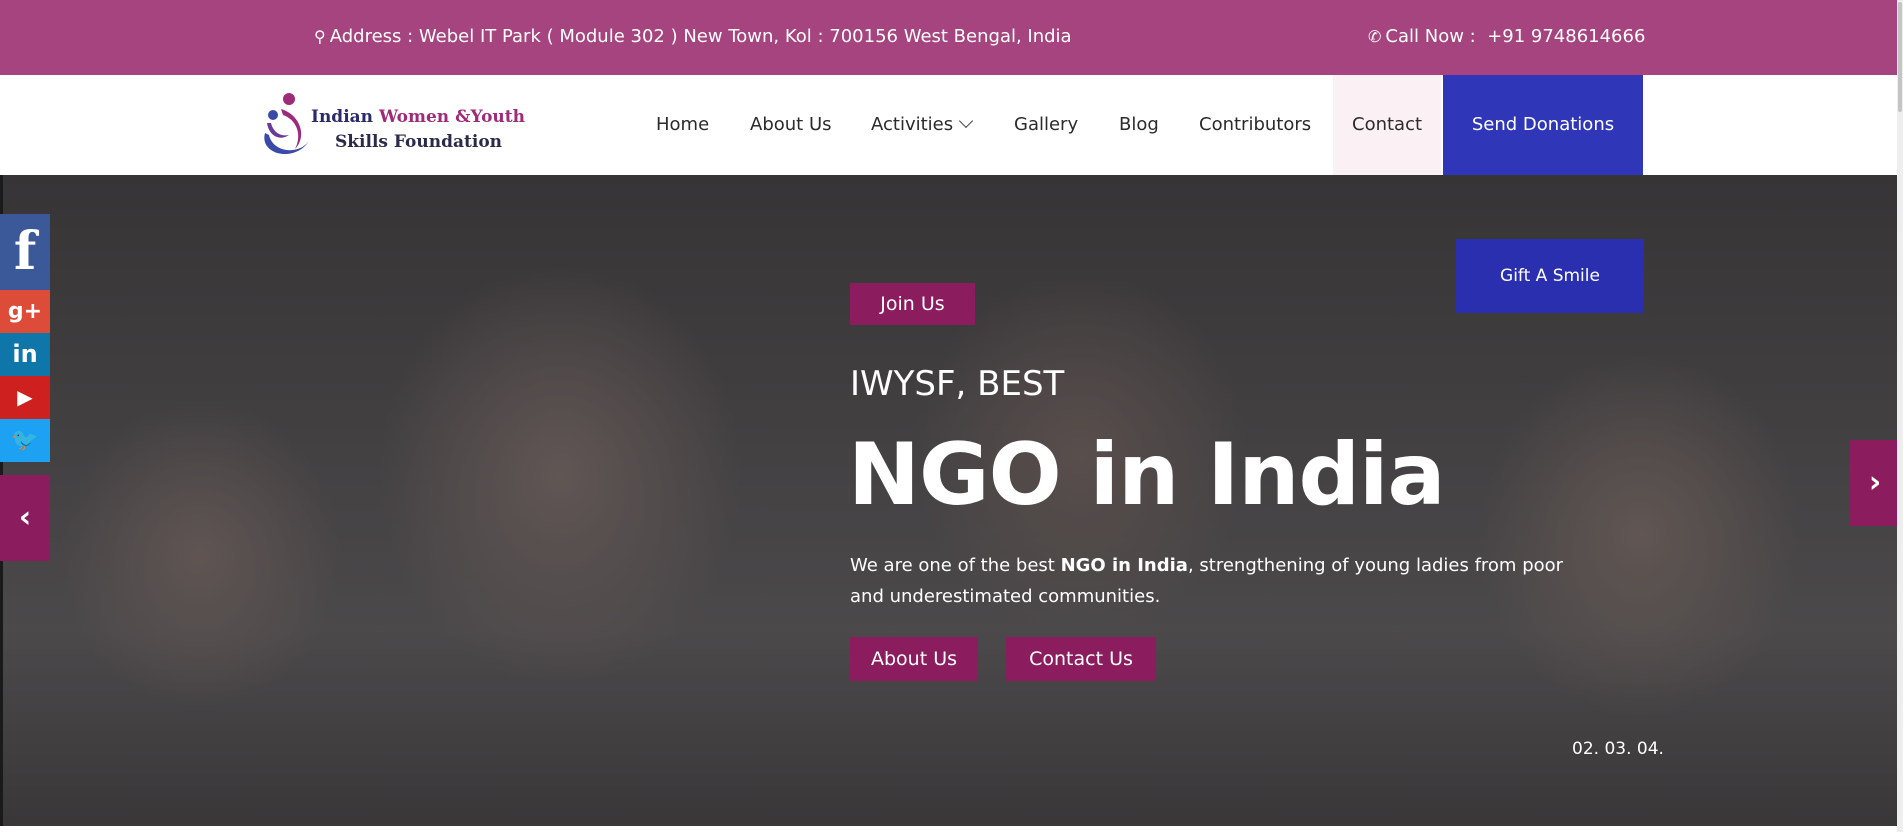  What do you see at coordinates (25, 440) in the screenshot?
I see `twitter-icon: 🐦` at bounding box center [25, 440].